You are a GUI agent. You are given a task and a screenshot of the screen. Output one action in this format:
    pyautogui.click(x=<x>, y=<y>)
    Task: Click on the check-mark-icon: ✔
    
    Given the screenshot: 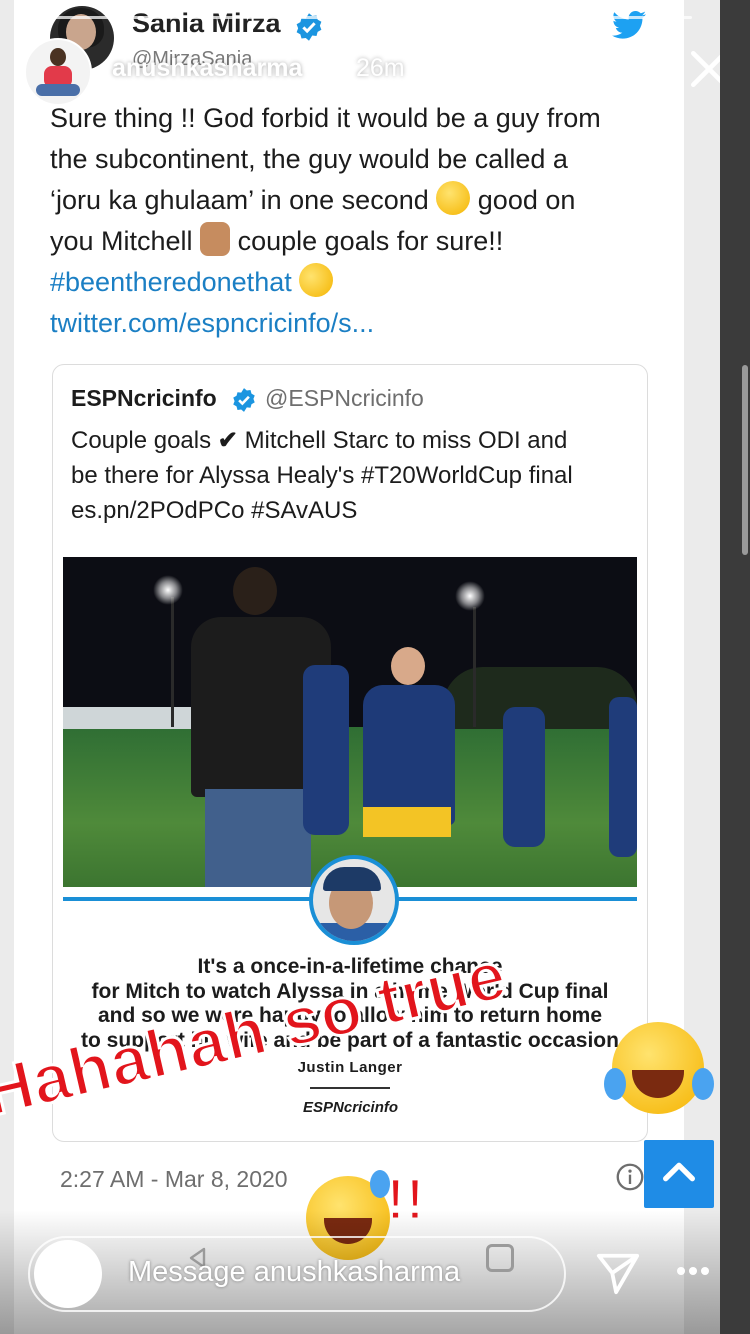 What is the action you would take?
    pyautogui.click(x=227, y=440)
    